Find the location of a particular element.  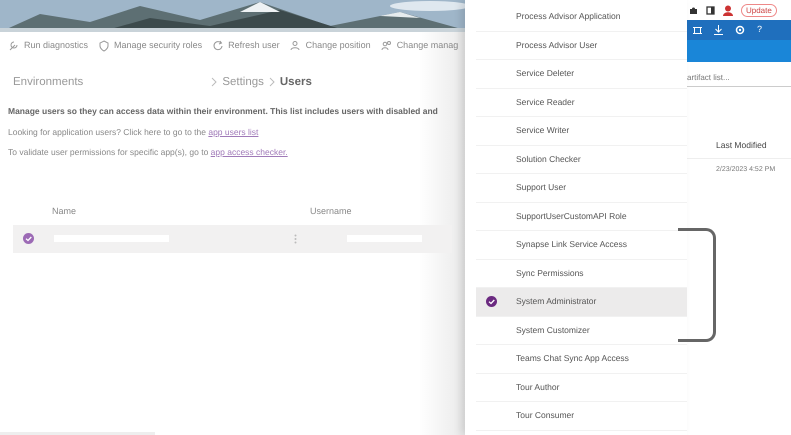

column-header: Last Modified is located at coordinates (739, 149).